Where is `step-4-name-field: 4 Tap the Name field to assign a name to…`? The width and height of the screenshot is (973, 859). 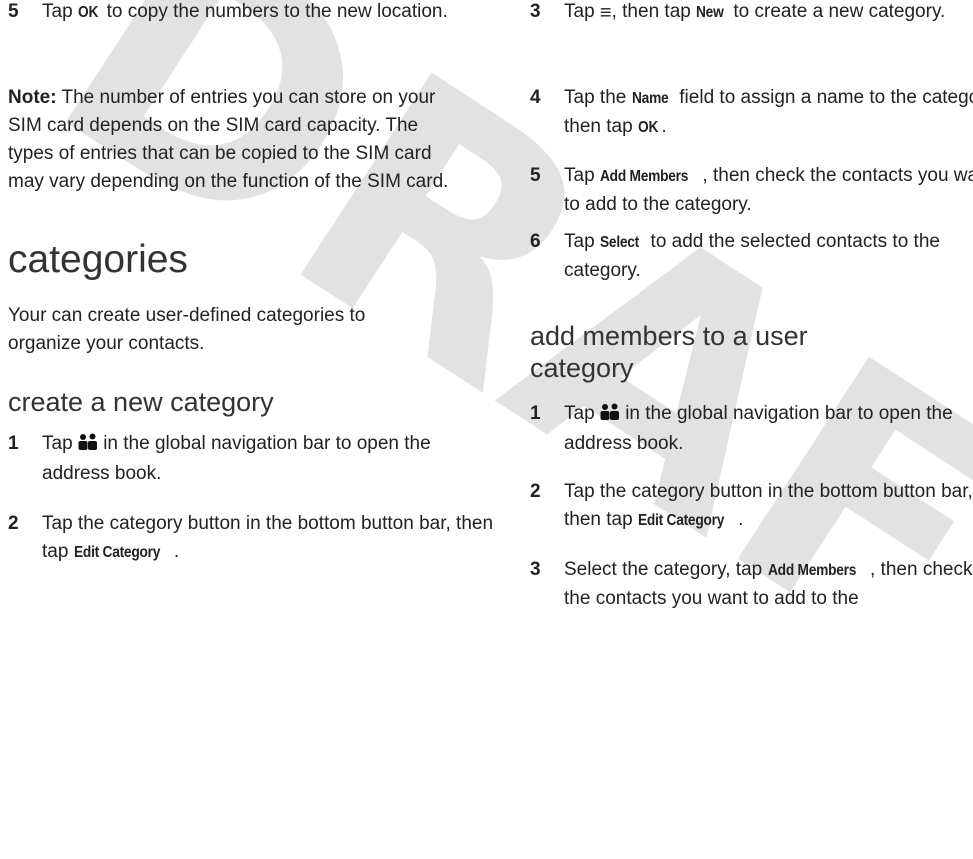 step-4-name-field: 4 Tap the Name field to assign a name to… is located at coordinates (751, 113).